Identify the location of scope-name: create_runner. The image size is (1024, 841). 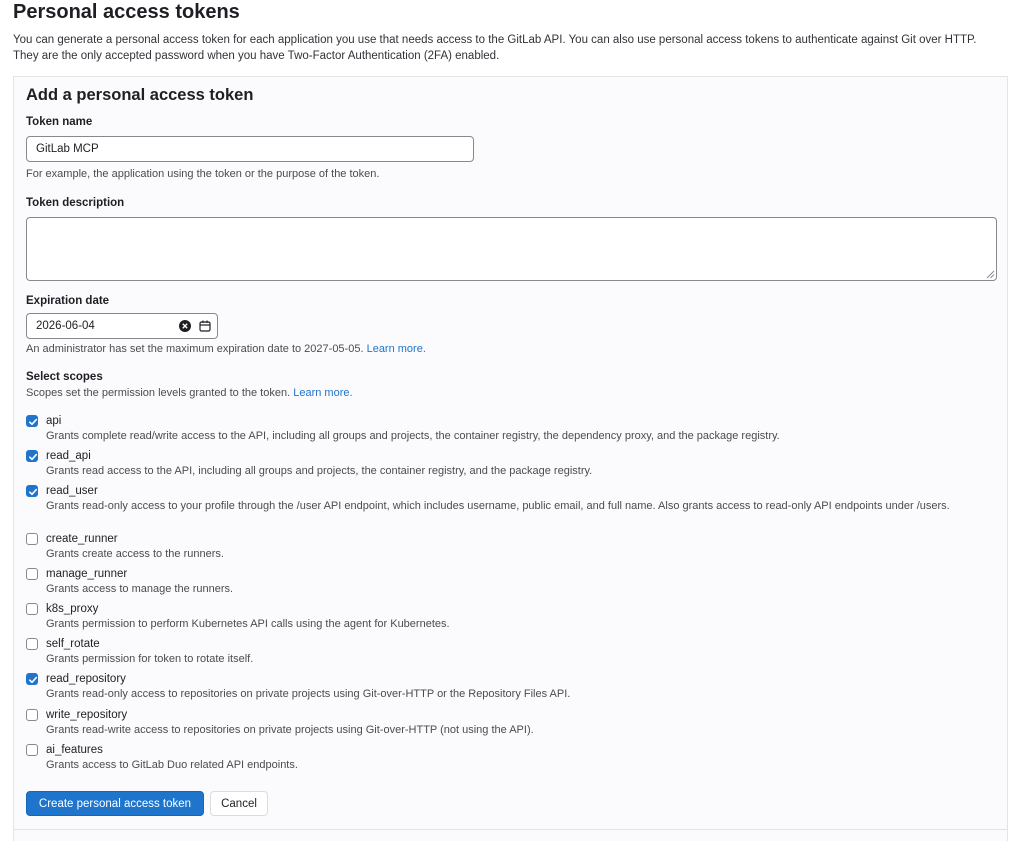
(82, 539).